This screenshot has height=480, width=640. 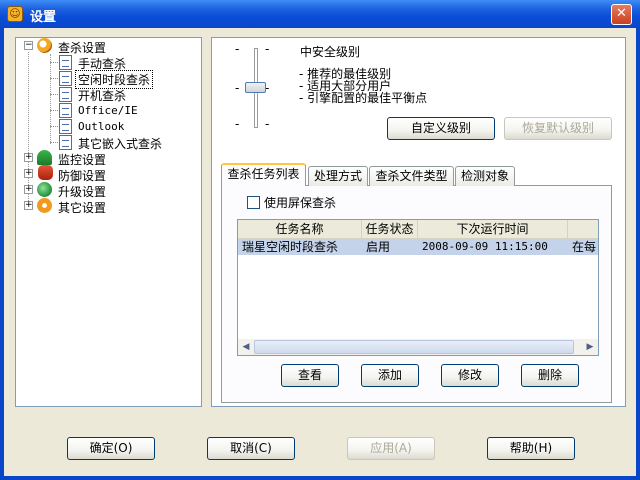 I want to click on cell-schedule: 在每, so click(x=584, y=247).